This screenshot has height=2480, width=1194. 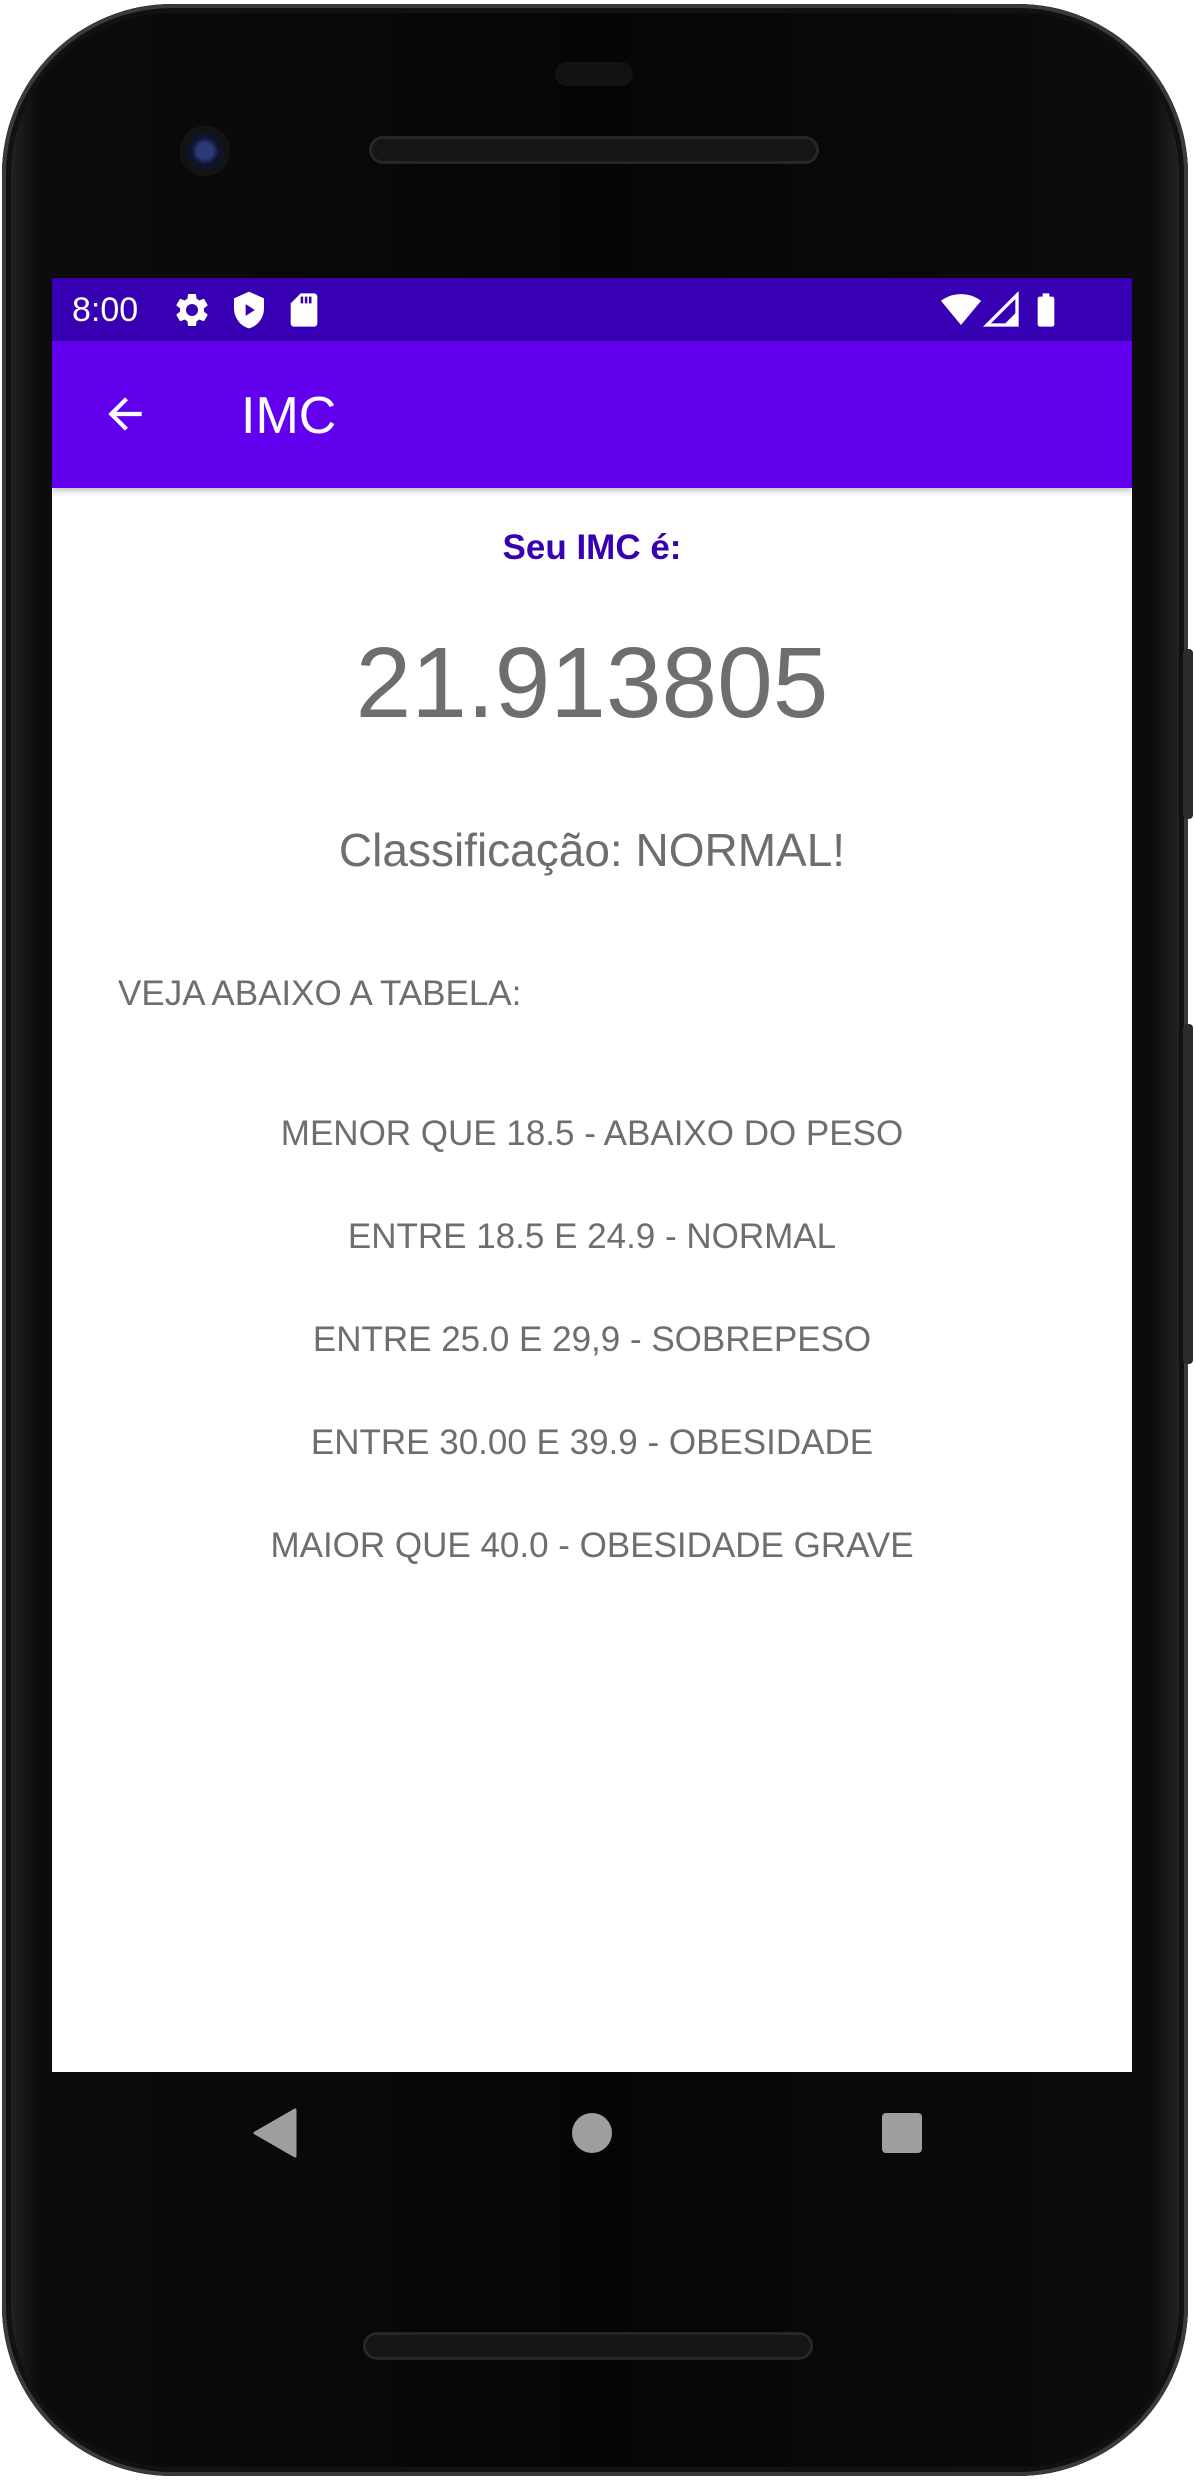 What do you see at coordinates (592, 309) in the screenshot?
I see `status-bar: 8:00` at bounding box center [592, 309].